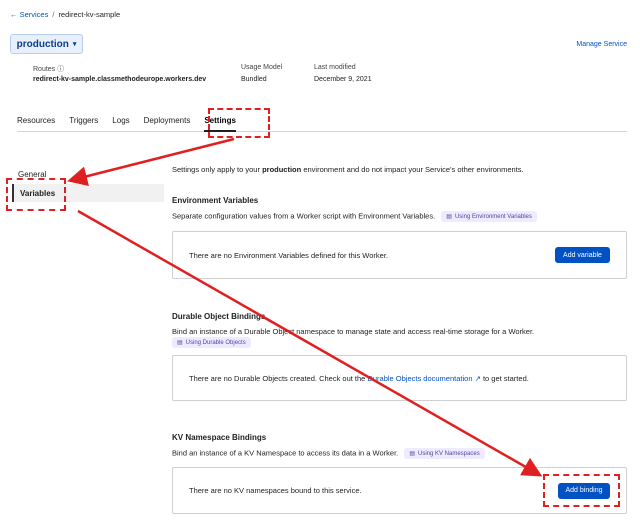 The image size is (640, 522). I want to click on annotation-box-variables, so click(36, 194).